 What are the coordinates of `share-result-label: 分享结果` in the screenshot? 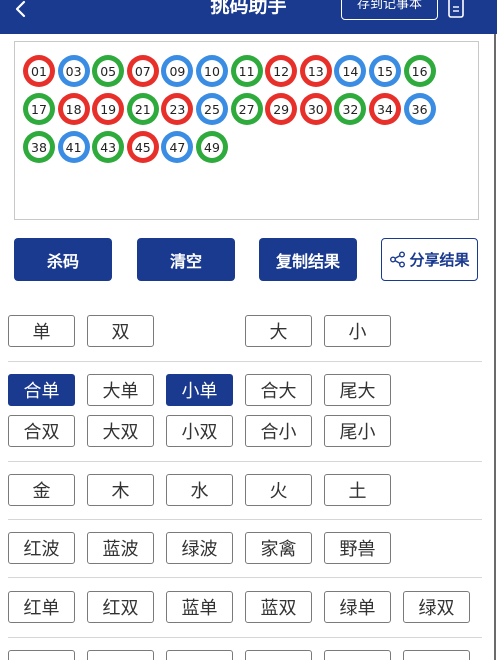 It's located at (439, 260).